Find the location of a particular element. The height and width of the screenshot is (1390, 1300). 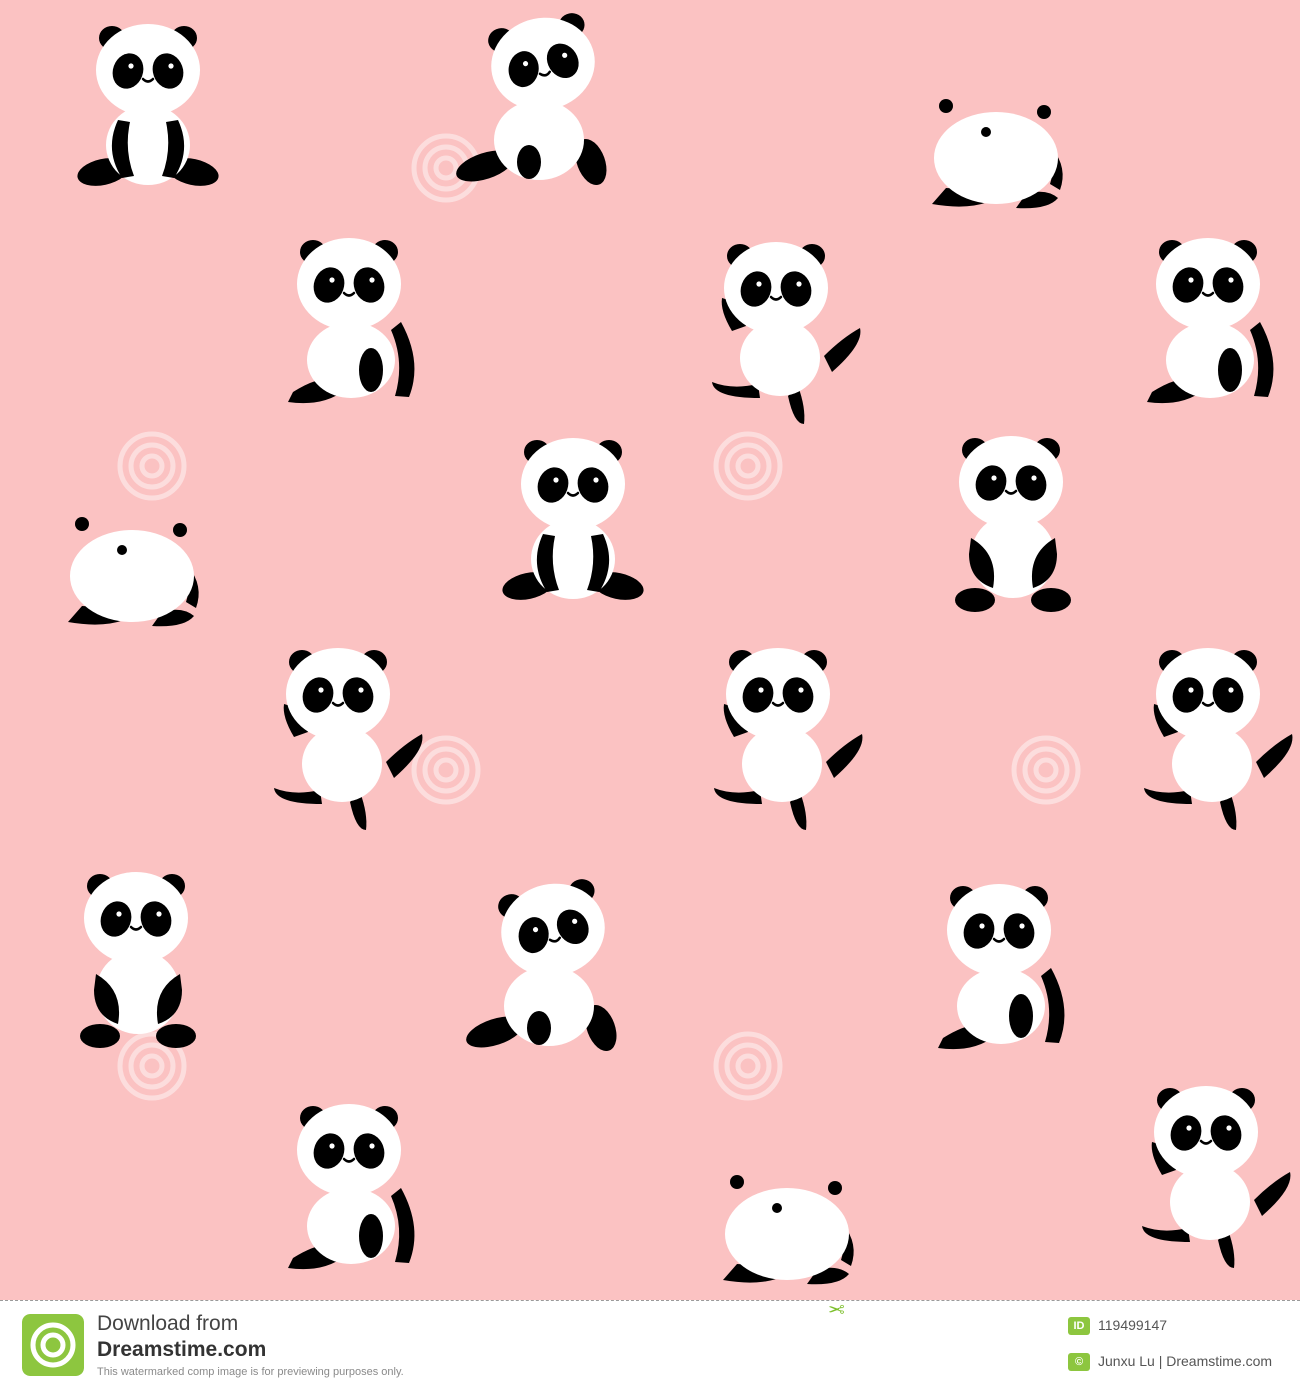

cut-line is located at coordinates (650, 1300).